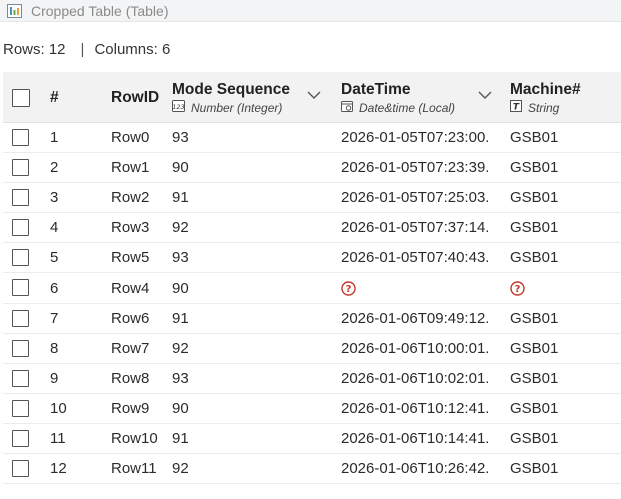 The image size is (621, 499). I want to click on rows-count: Rows: 12, so click(34, 49).